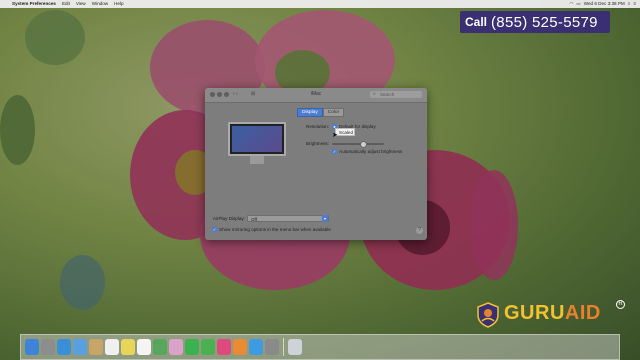 This screenshot has width=640, height=360. What do you see at coordinates (254, 219) in the screenshot?
I see `airplay-value: Off` at bounding box center [254, 219].